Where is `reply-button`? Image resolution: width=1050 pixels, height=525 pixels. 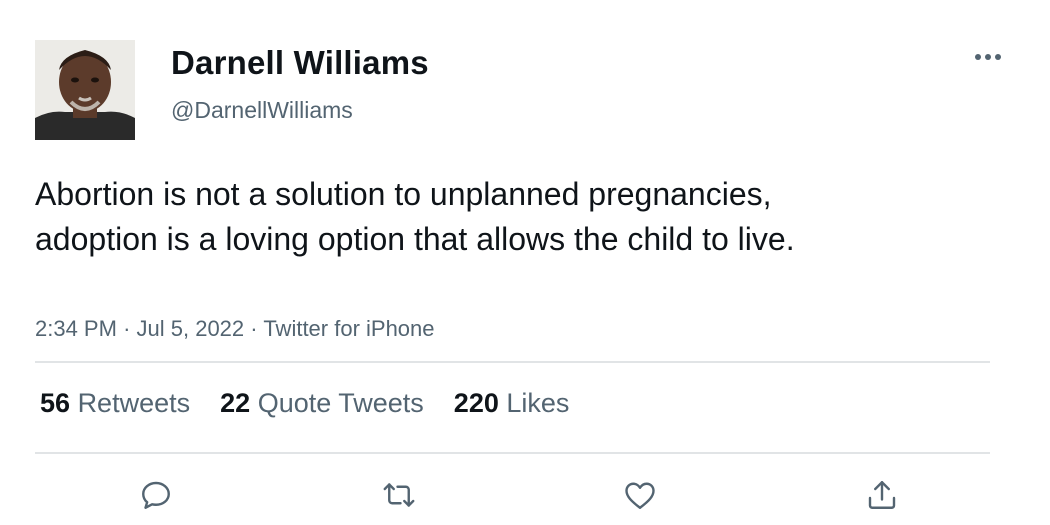
reply-button is located at coordinates (156, 495).